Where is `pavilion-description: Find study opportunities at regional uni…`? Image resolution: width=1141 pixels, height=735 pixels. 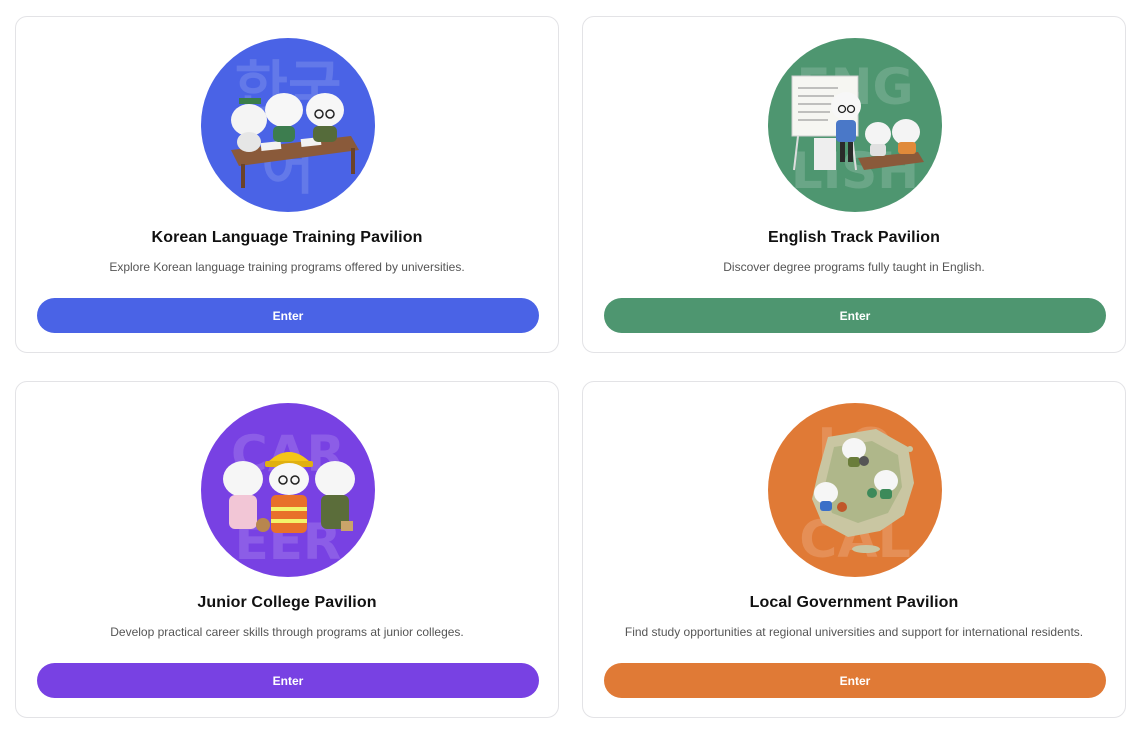
pavilion-description: Find study opportunities at regional uni… is located at coordinates (854, 632).